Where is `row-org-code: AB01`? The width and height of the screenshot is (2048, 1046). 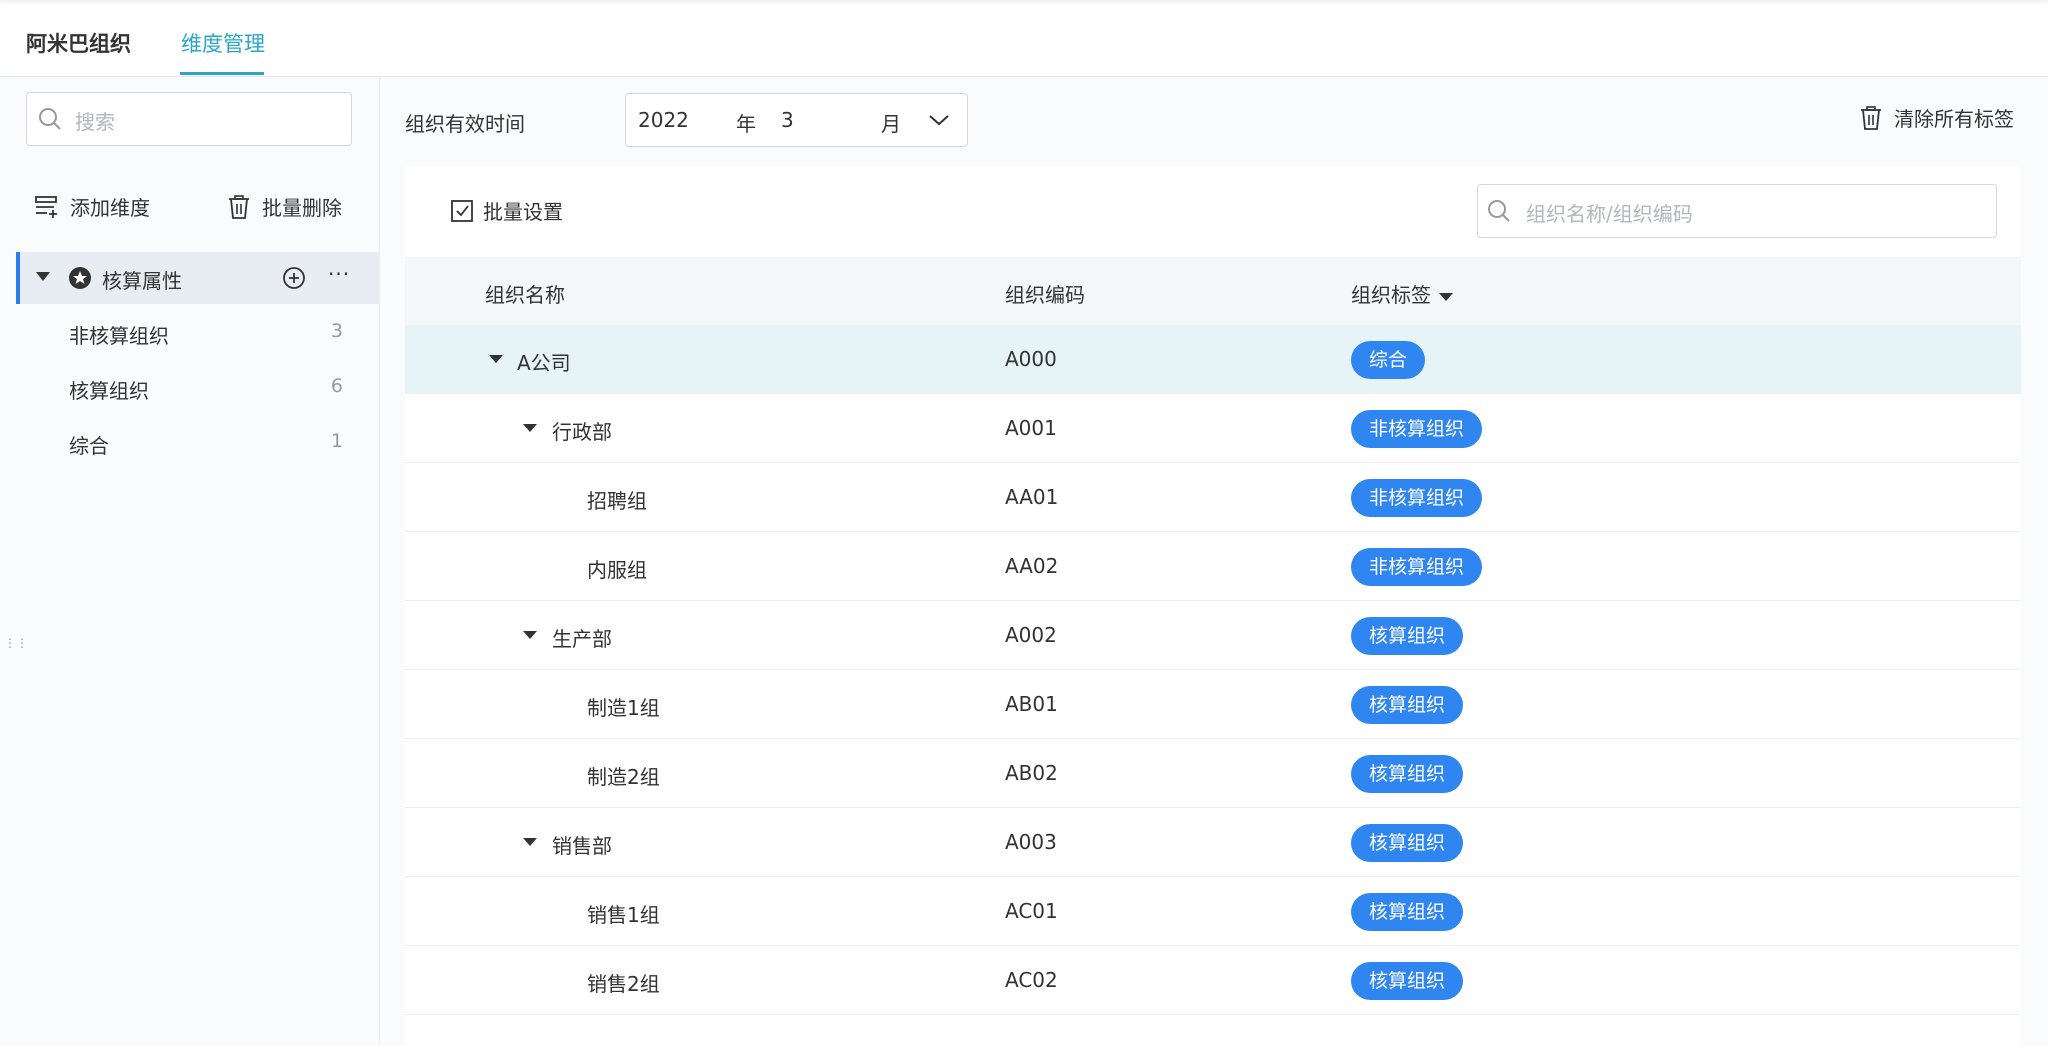
row-org-code: AB01 is located at coordinates (1031, 704).